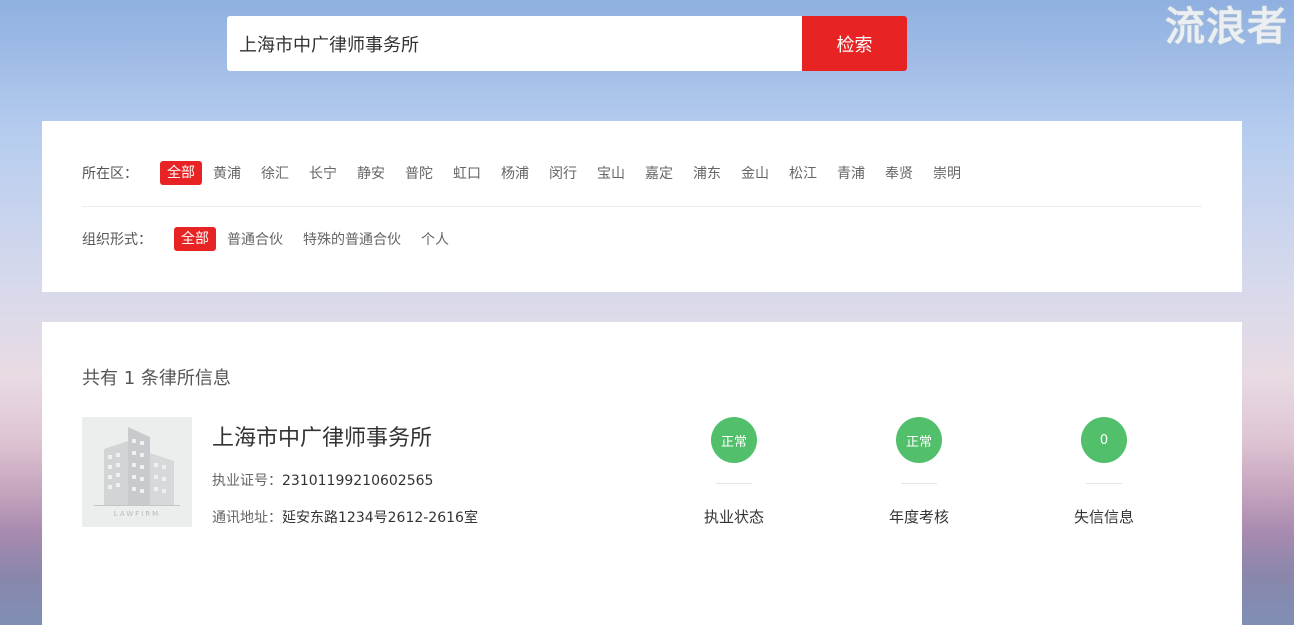 The width and height of the screenshot is (1294, 625). I want to click on district-option: 青浦, so click(851, 173).